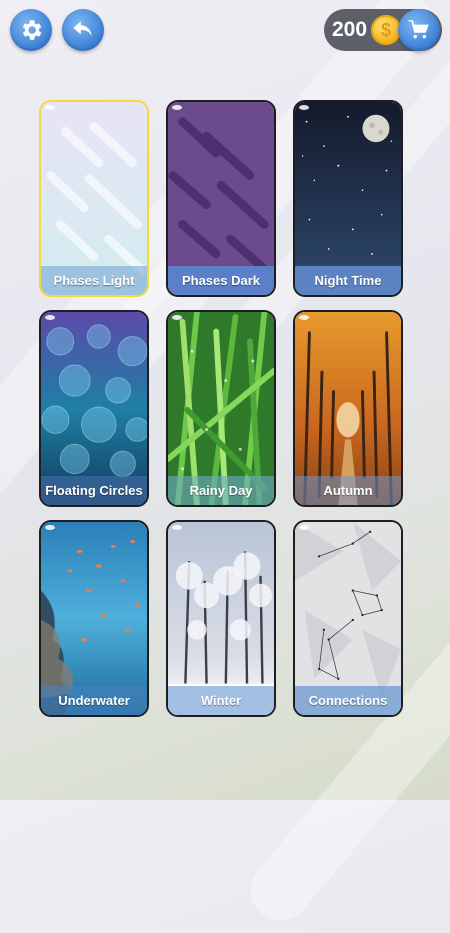  Describe the element at coordinates (94, 408) in the screenshot. I see `theme-card-floating-circles: Floating Circles` at that location.